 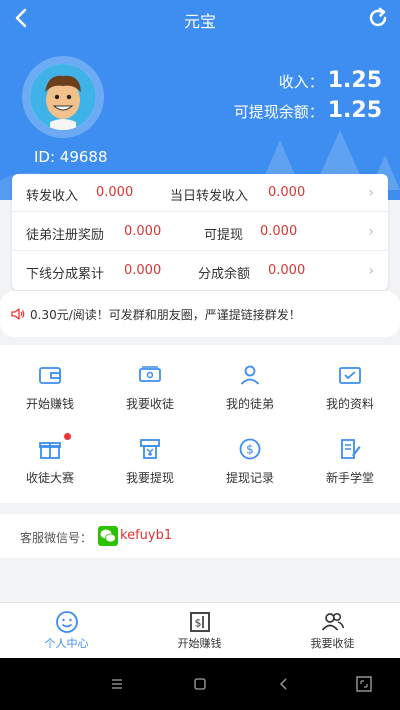 I want to click on cartoon-face-icon, so click(x=63, y=97).